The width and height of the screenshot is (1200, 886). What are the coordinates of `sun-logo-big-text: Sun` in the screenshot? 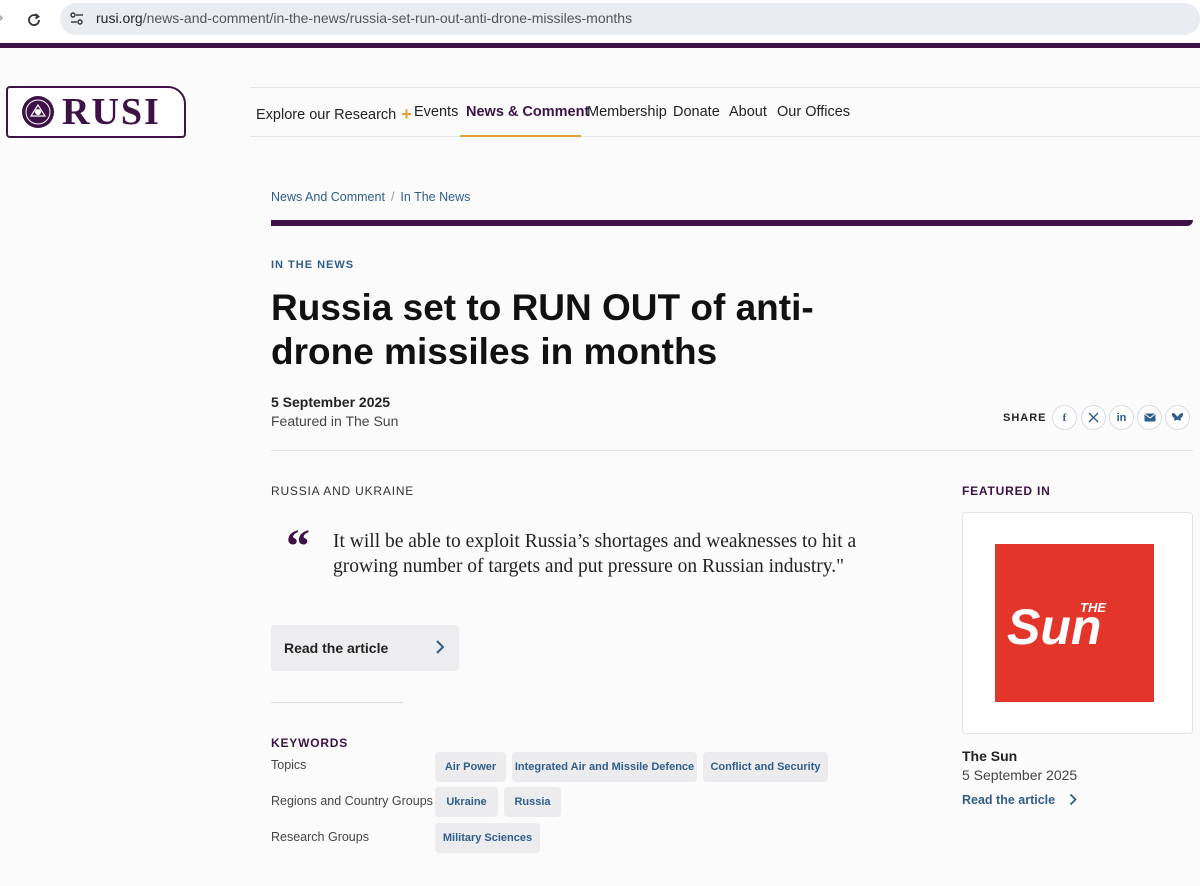 It's located at (1054, 627).